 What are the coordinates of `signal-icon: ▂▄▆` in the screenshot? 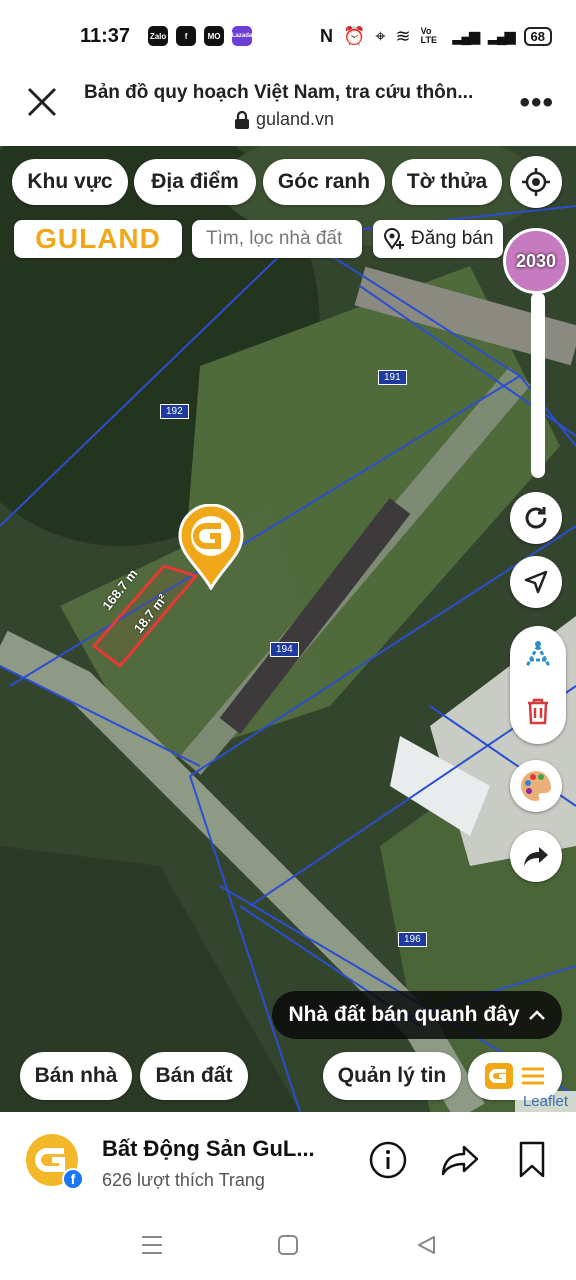 It's located at (466, 35).